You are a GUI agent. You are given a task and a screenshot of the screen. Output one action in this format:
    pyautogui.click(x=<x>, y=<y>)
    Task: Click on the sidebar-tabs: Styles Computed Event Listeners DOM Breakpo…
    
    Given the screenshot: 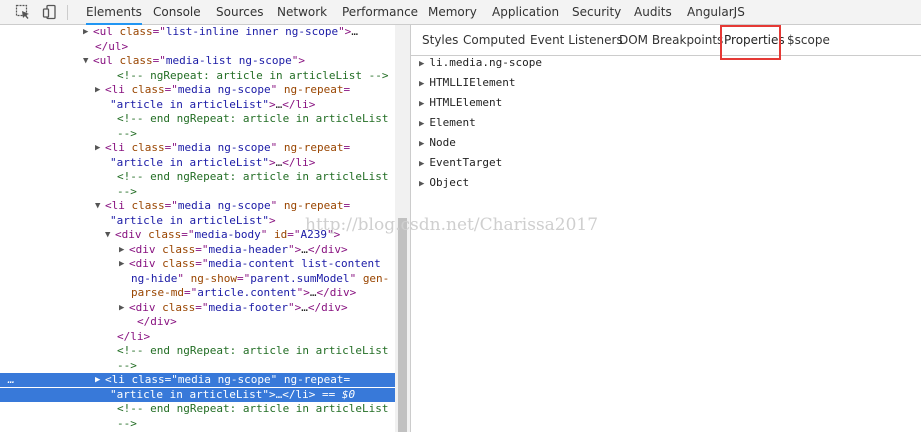 What is the action you would take?
    pyautogui.click(x=666, y=40)
    